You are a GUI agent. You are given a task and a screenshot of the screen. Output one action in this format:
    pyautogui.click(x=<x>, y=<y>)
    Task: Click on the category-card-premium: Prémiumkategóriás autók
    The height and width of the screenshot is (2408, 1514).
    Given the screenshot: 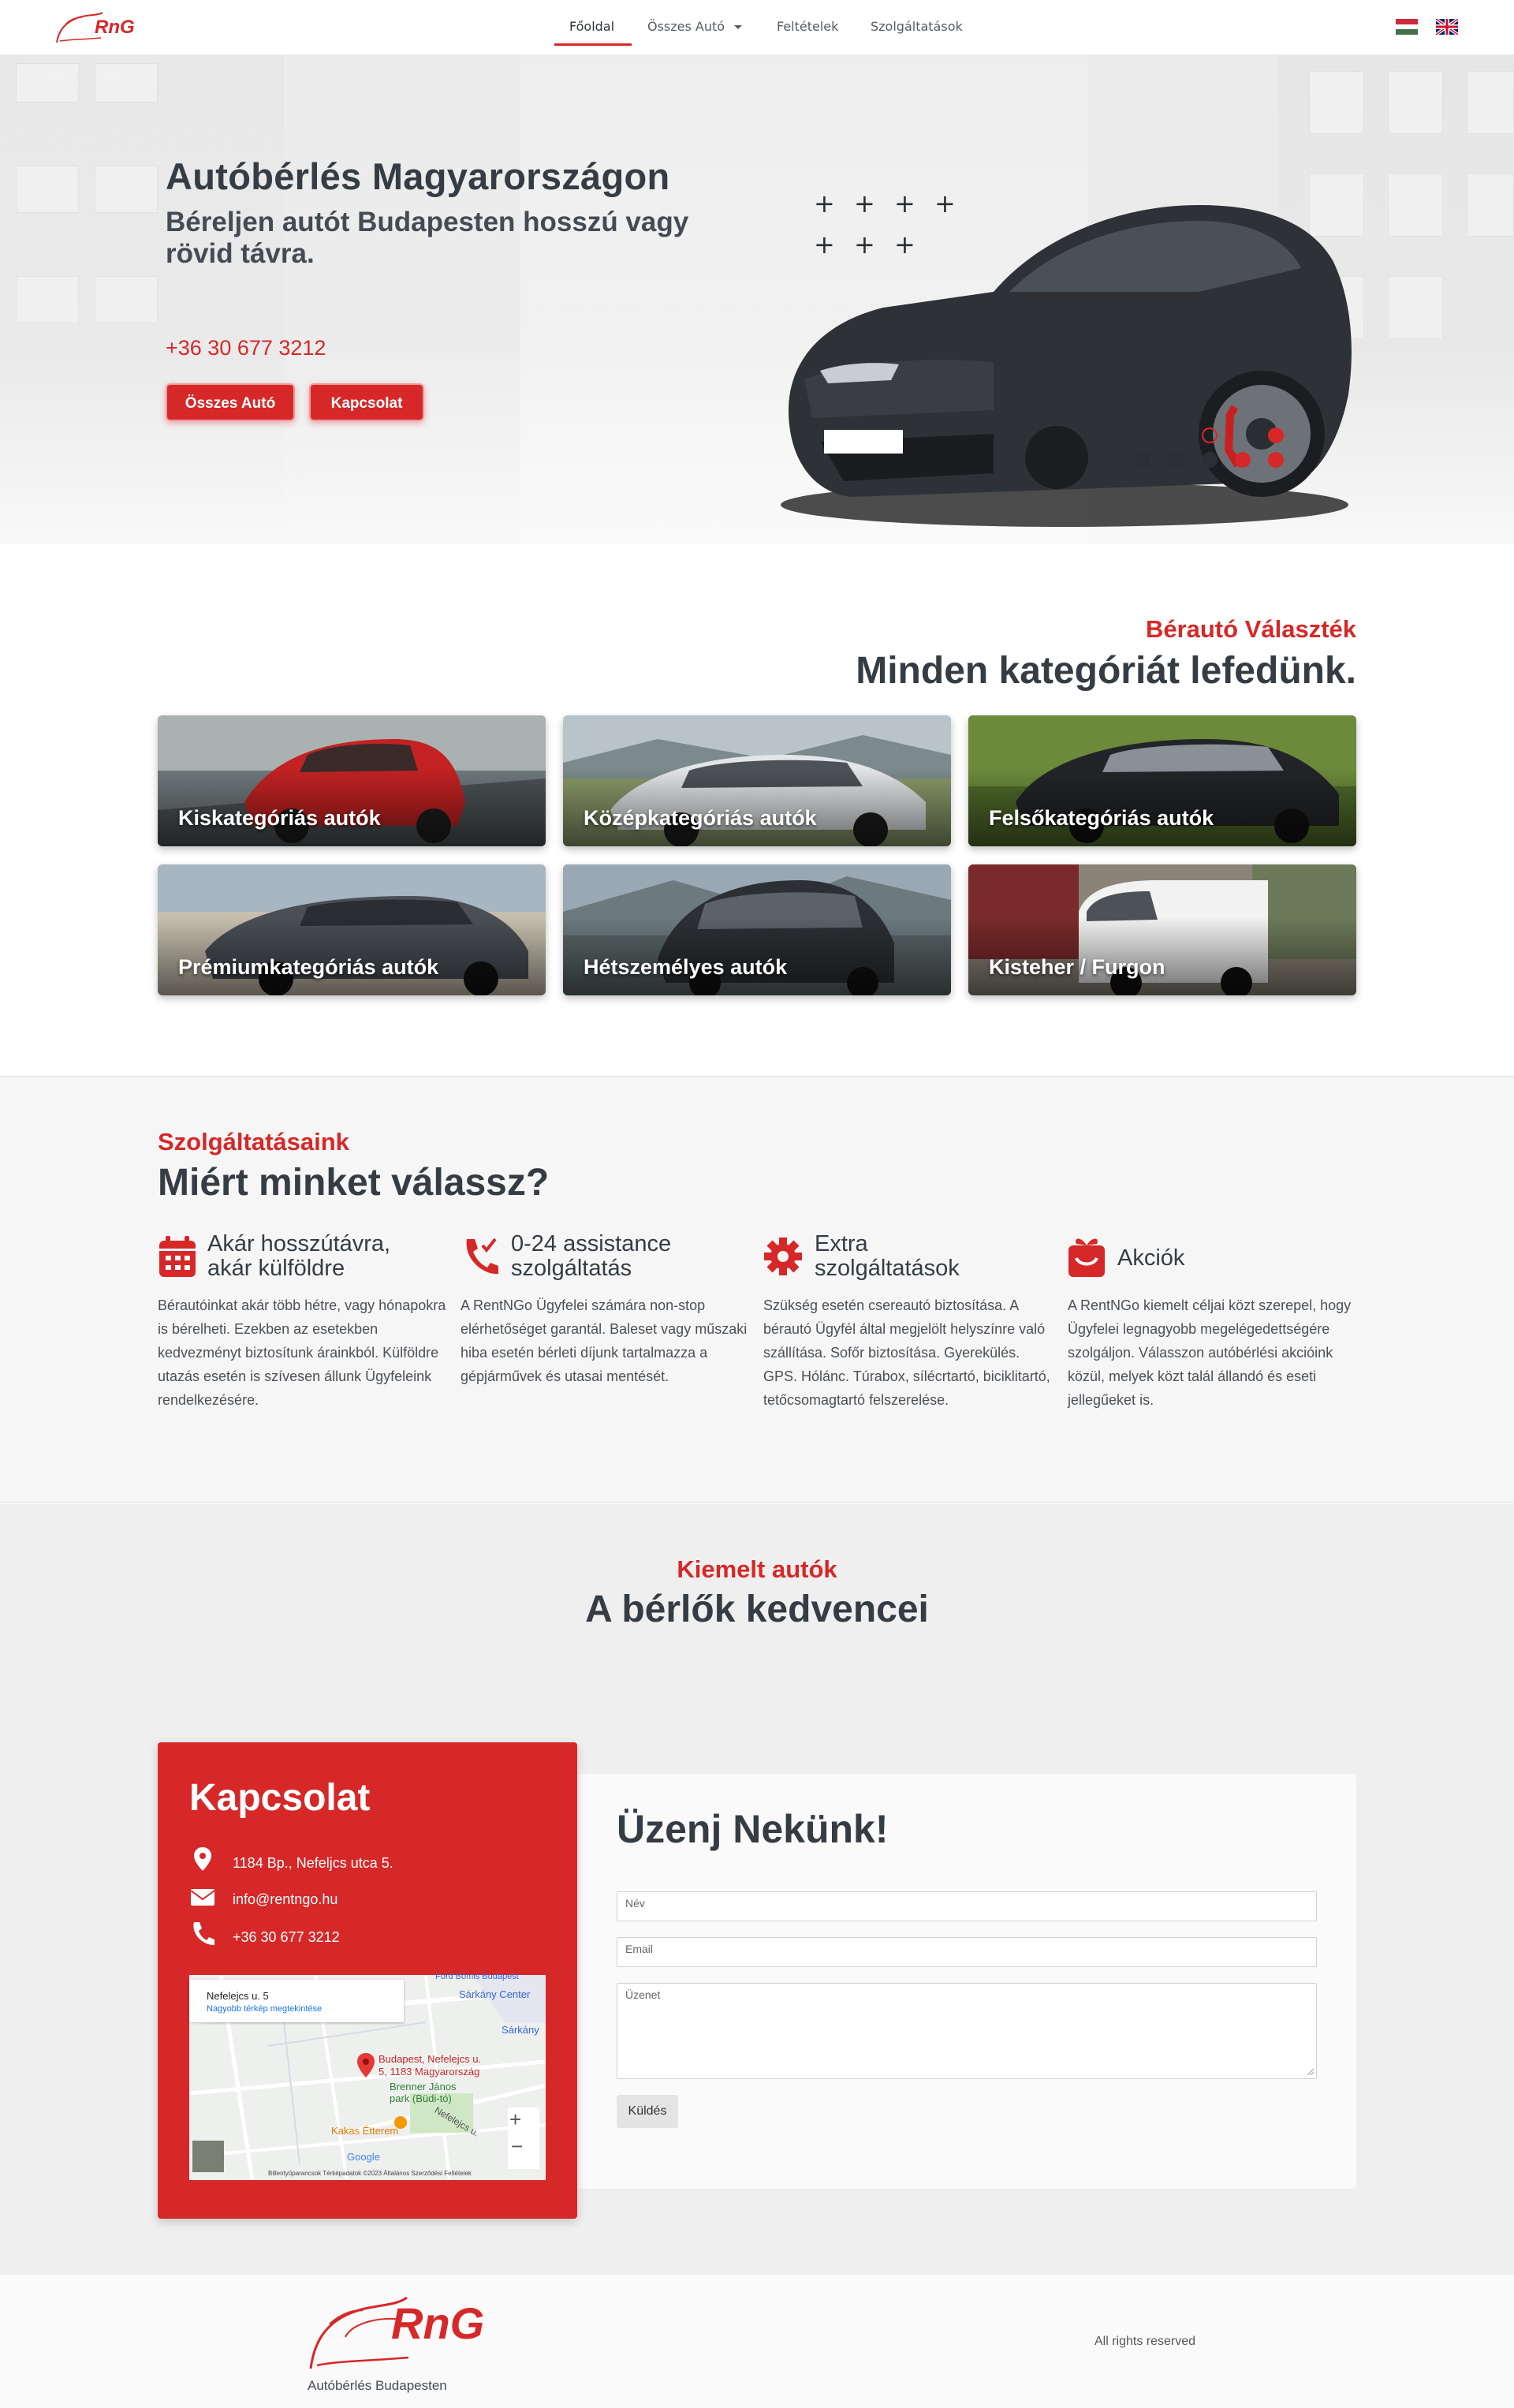 What is the action you would take?
    pyautogui.click(x=352, y=929)
    